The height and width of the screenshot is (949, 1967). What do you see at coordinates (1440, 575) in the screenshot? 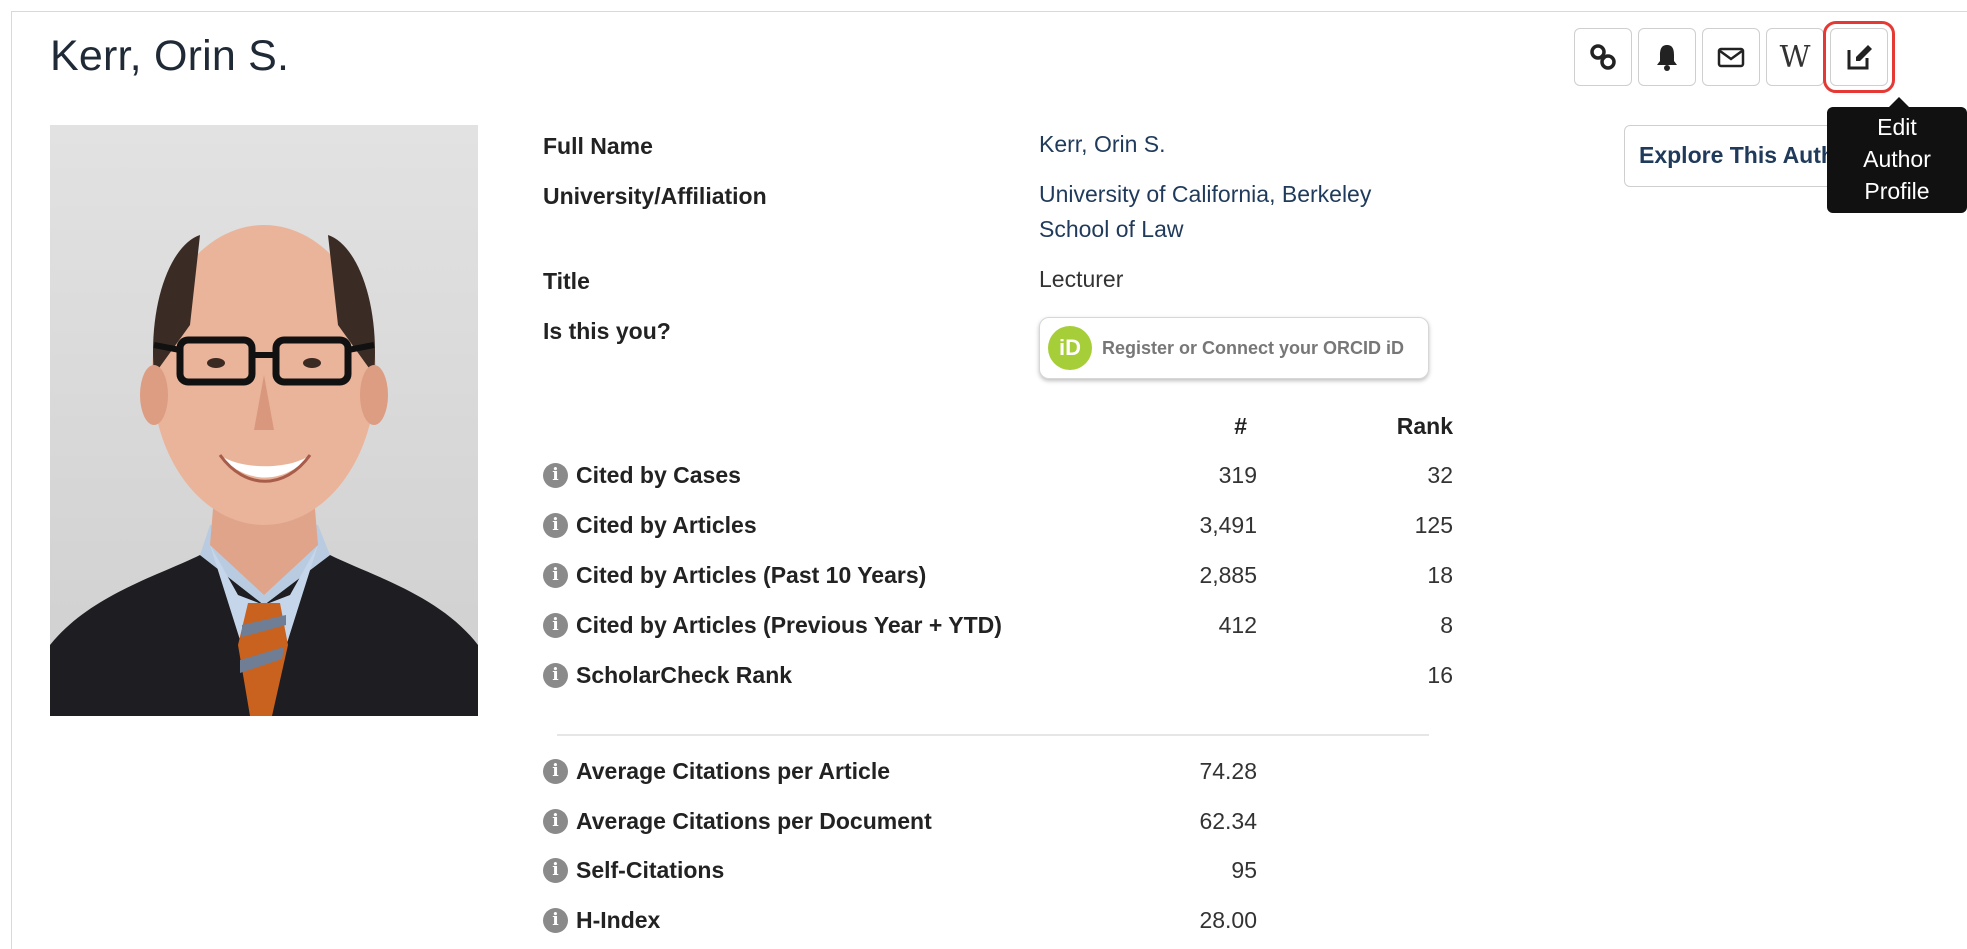
I see `metric-rank: 18` at bounding box center [1440, 575].